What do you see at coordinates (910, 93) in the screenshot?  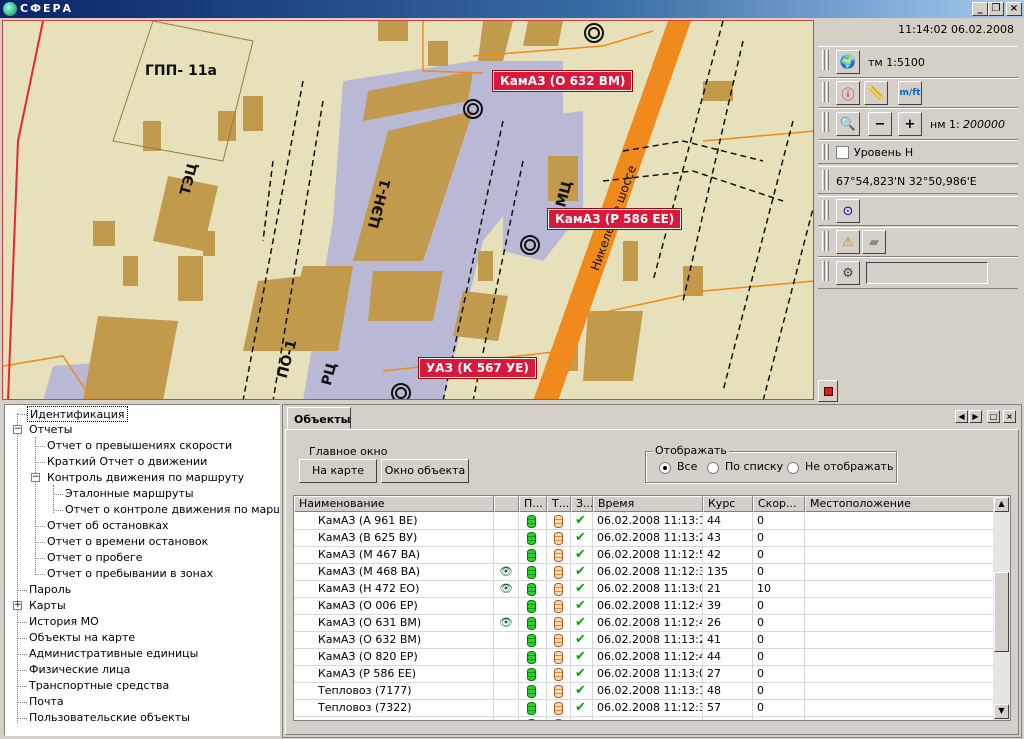 I see `units-icon: m/ft` at bounding box center [910, 93].